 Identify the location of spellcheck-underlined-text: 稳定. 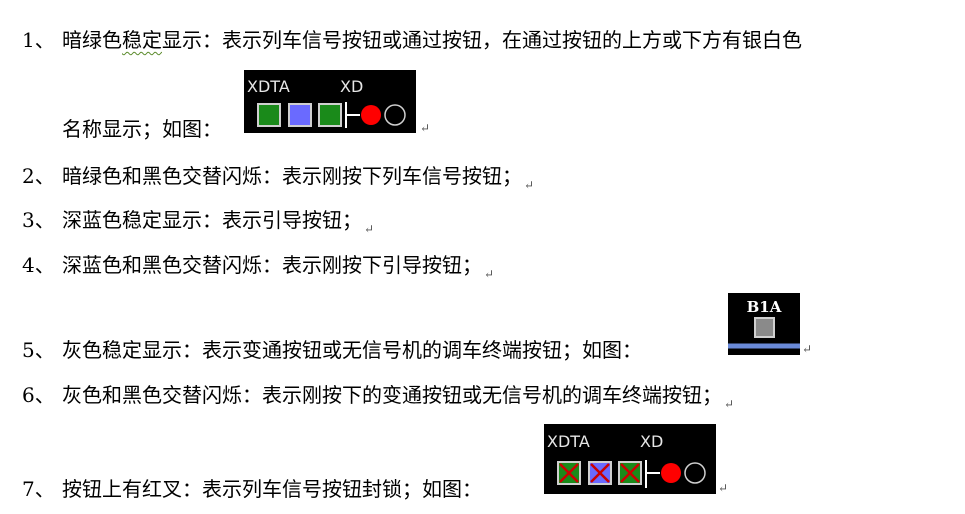
(142, 40).